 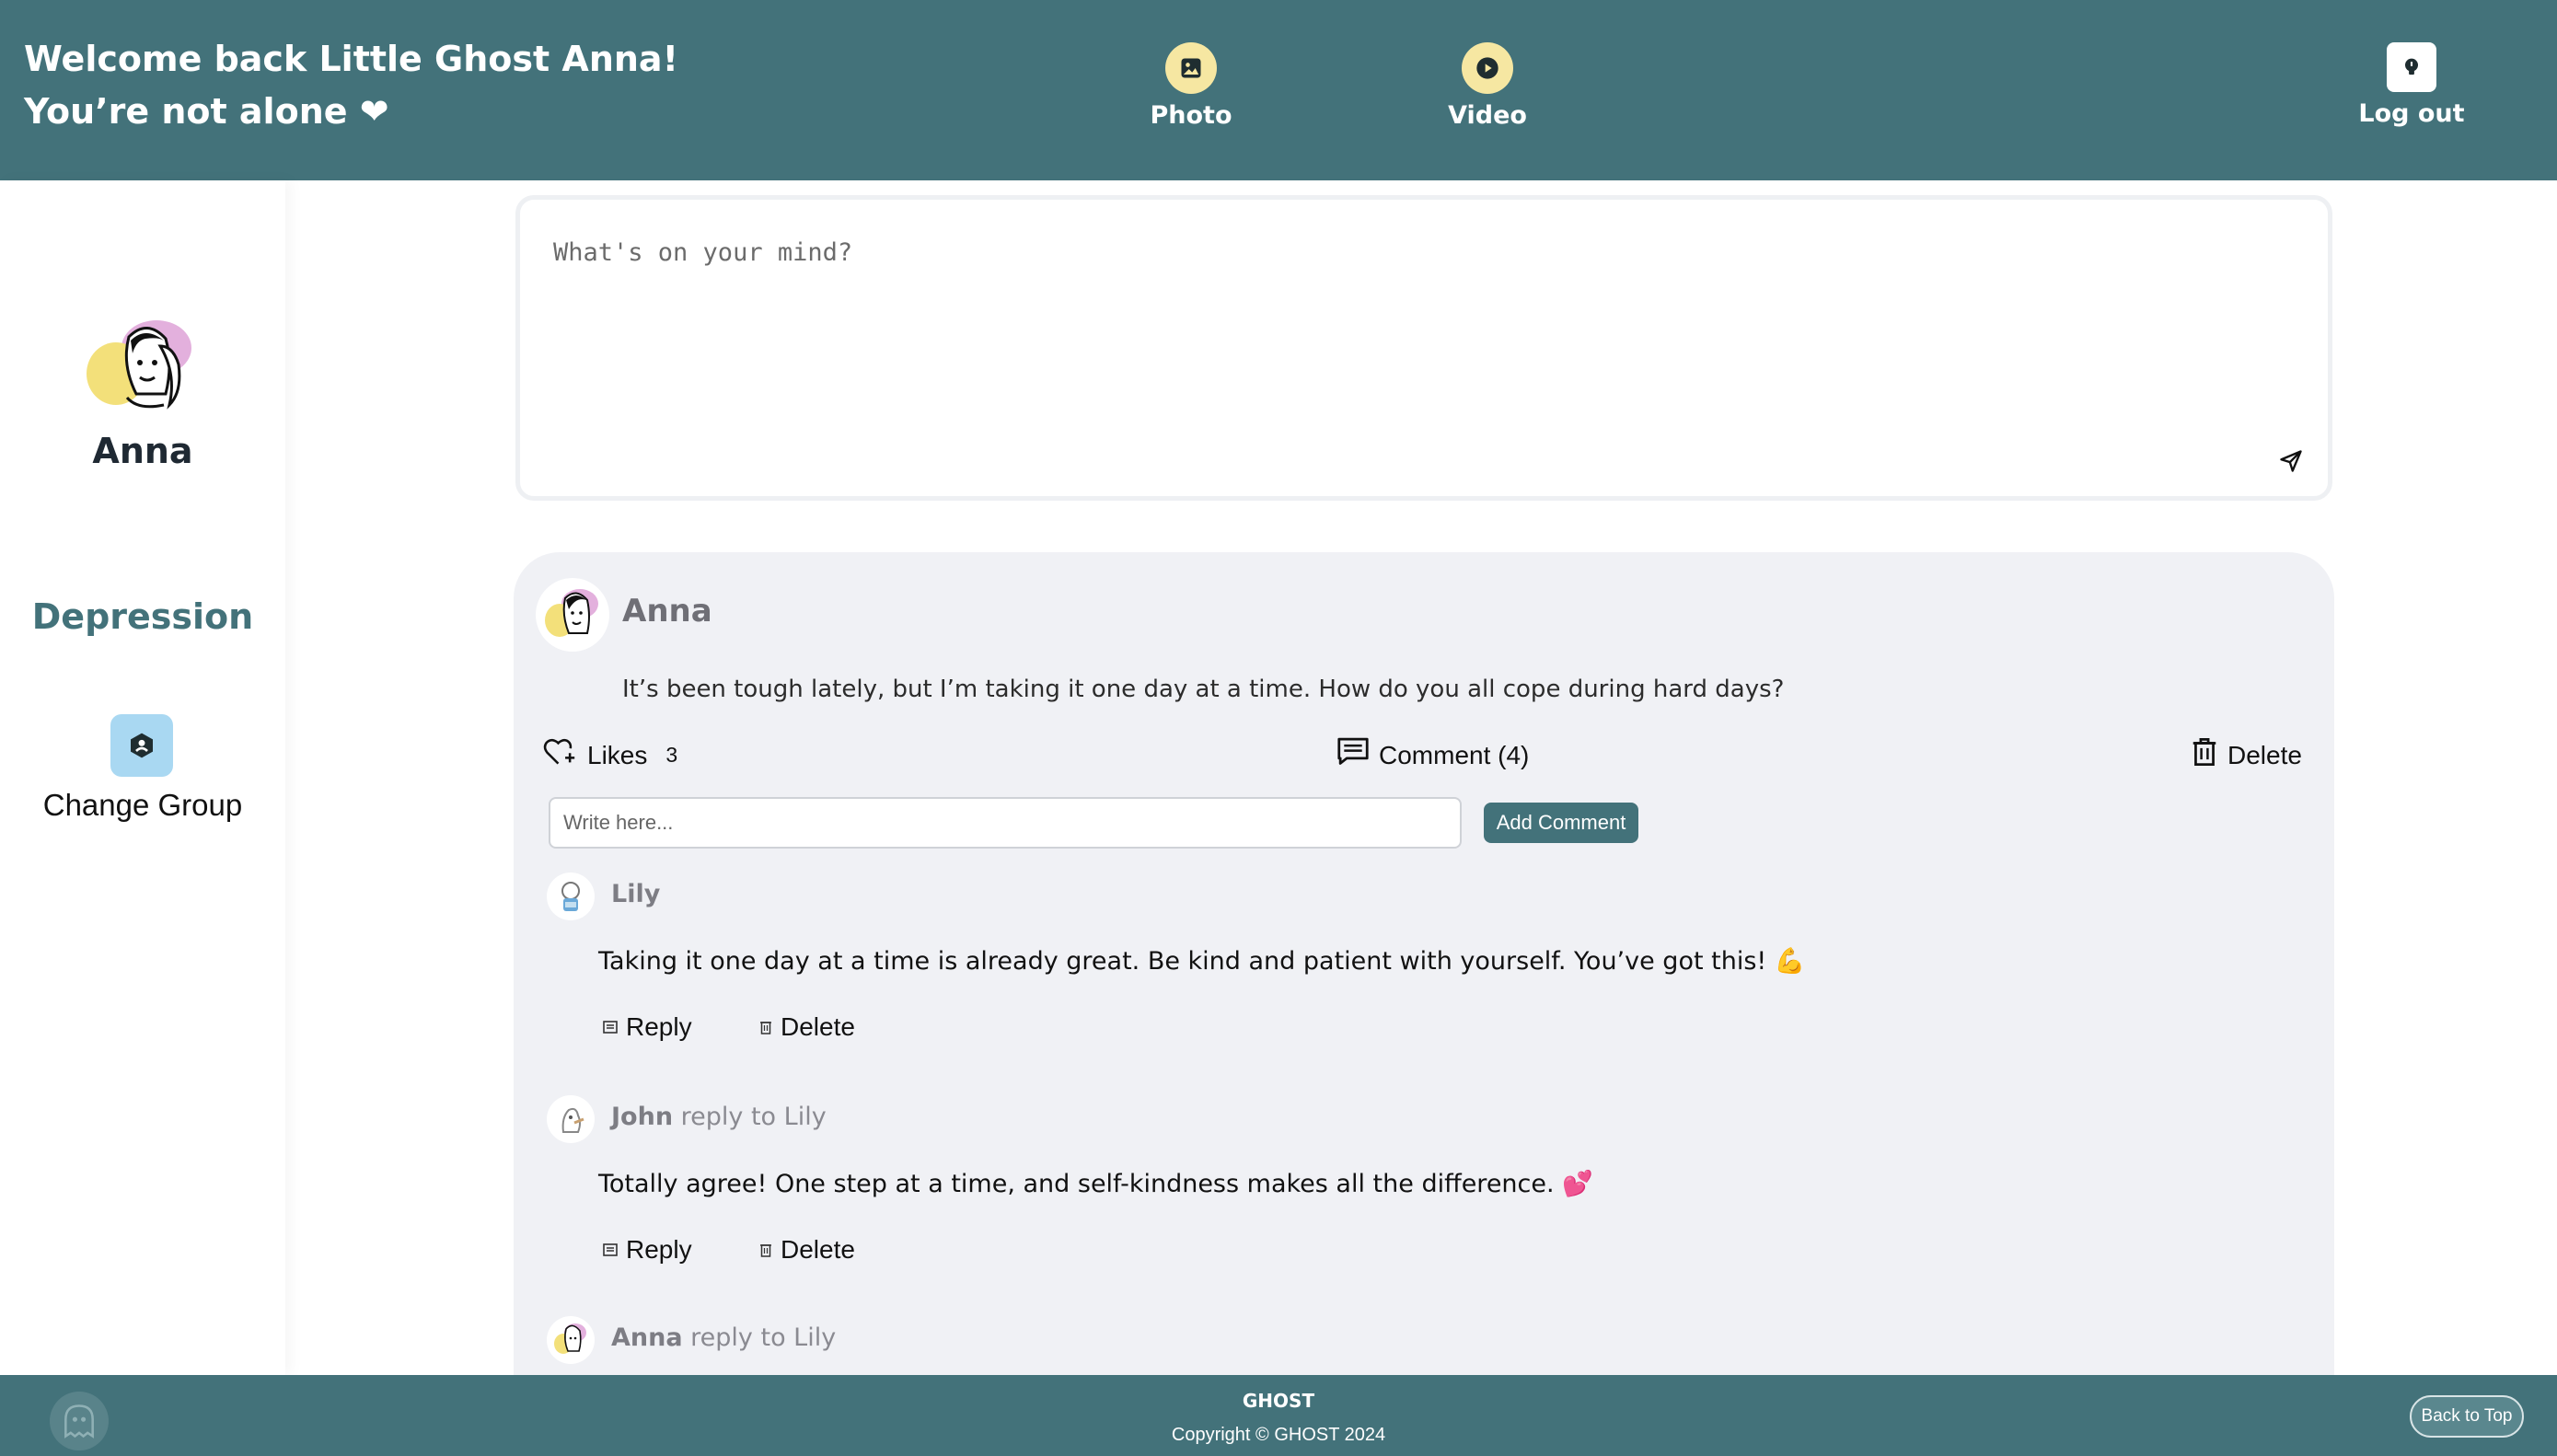 I want to click on footer-title: GHOST, so click(x=1278, y=1401).